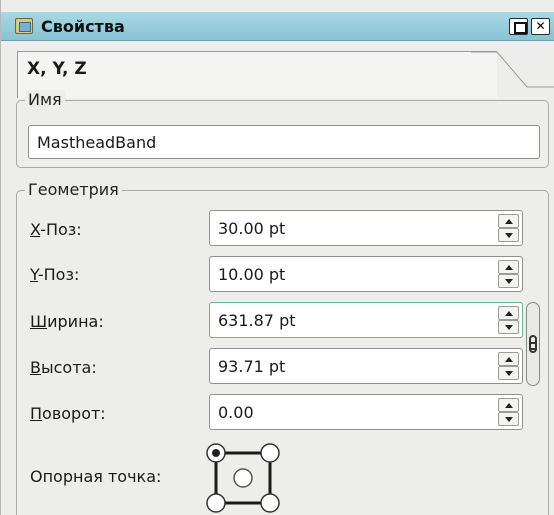  I want to click on maximize-button, so click(518, 26).